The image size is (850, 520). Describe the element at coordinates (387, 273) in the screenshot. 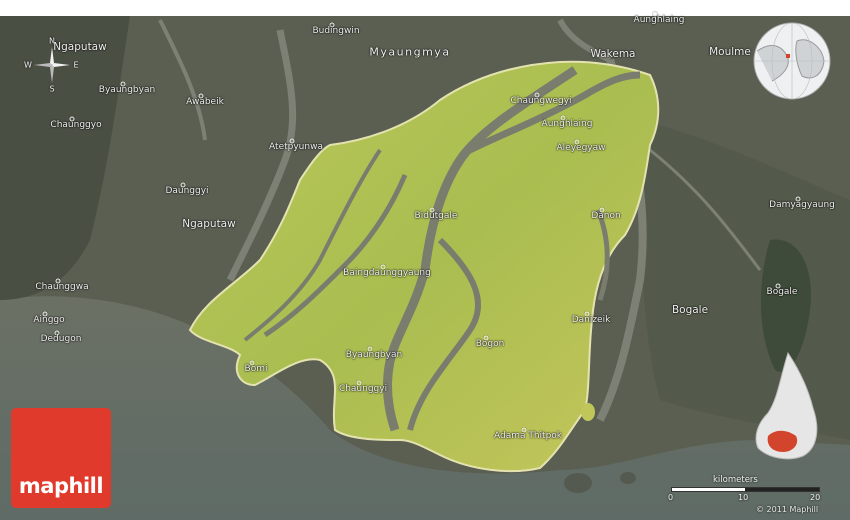

I see `place-label: Baingdaunggyaung` at that location.